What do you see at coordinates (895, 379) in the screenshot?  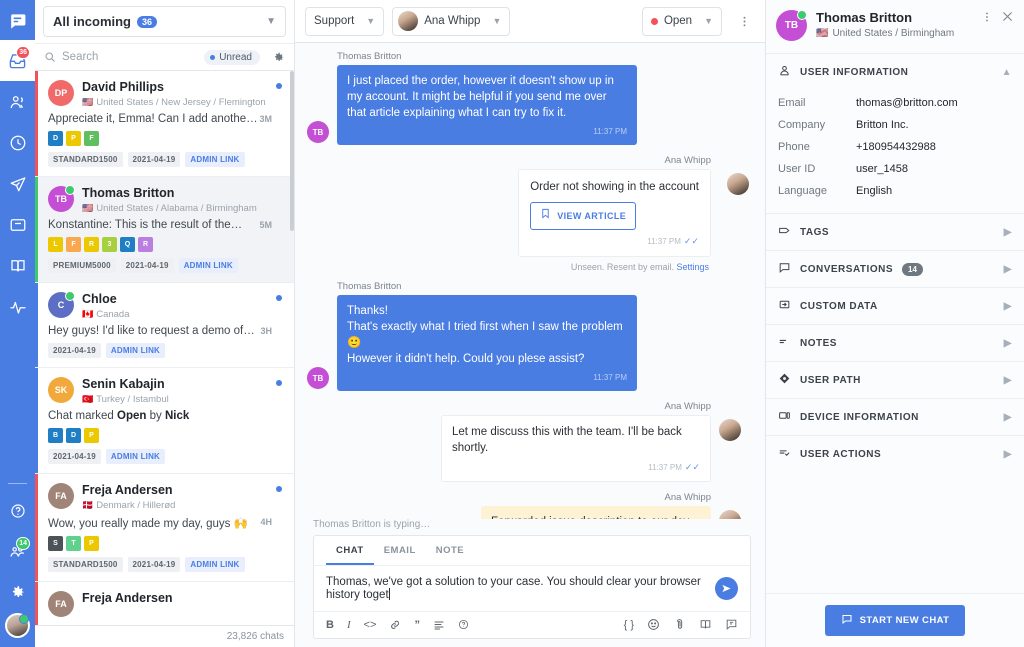 I see `section-user-path: USER PATH ▶` at bounding box center [895, 379].